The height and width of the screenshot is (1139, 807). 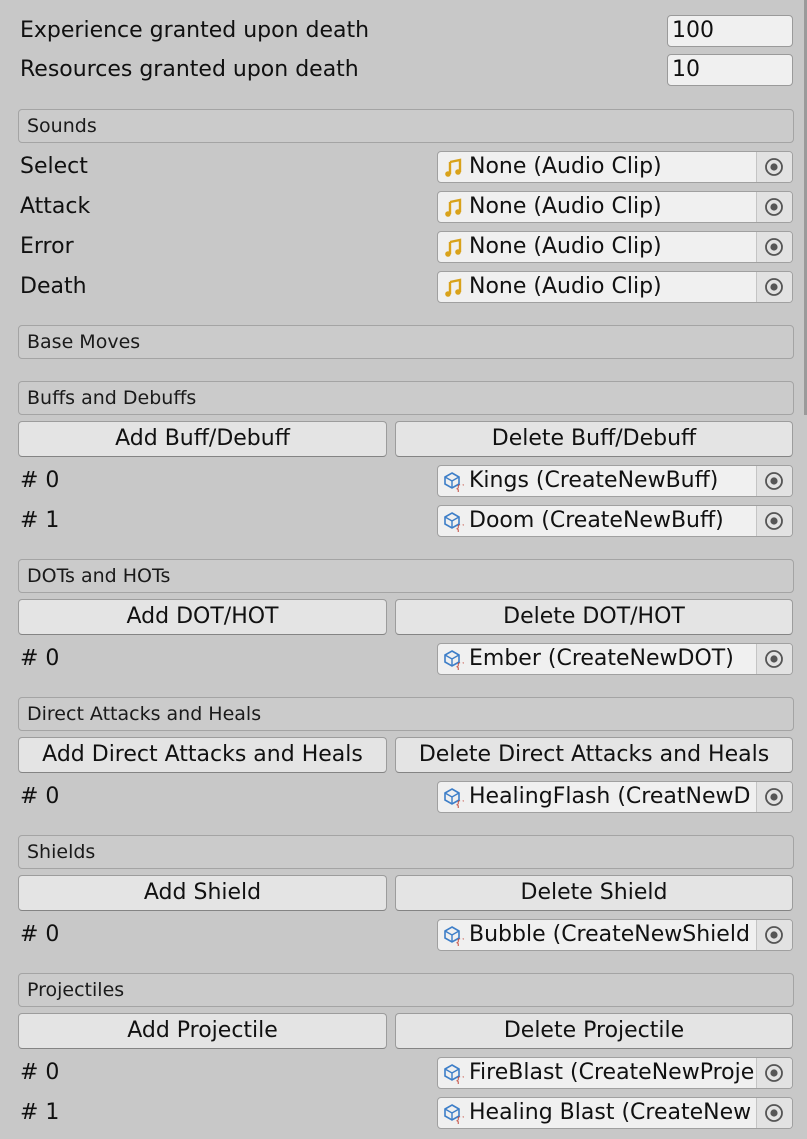 What do you see at coordinates (406, 576) in the screenshot?
I see `dots-header: DOTs and HOTs` at bounding box center [406, 576].